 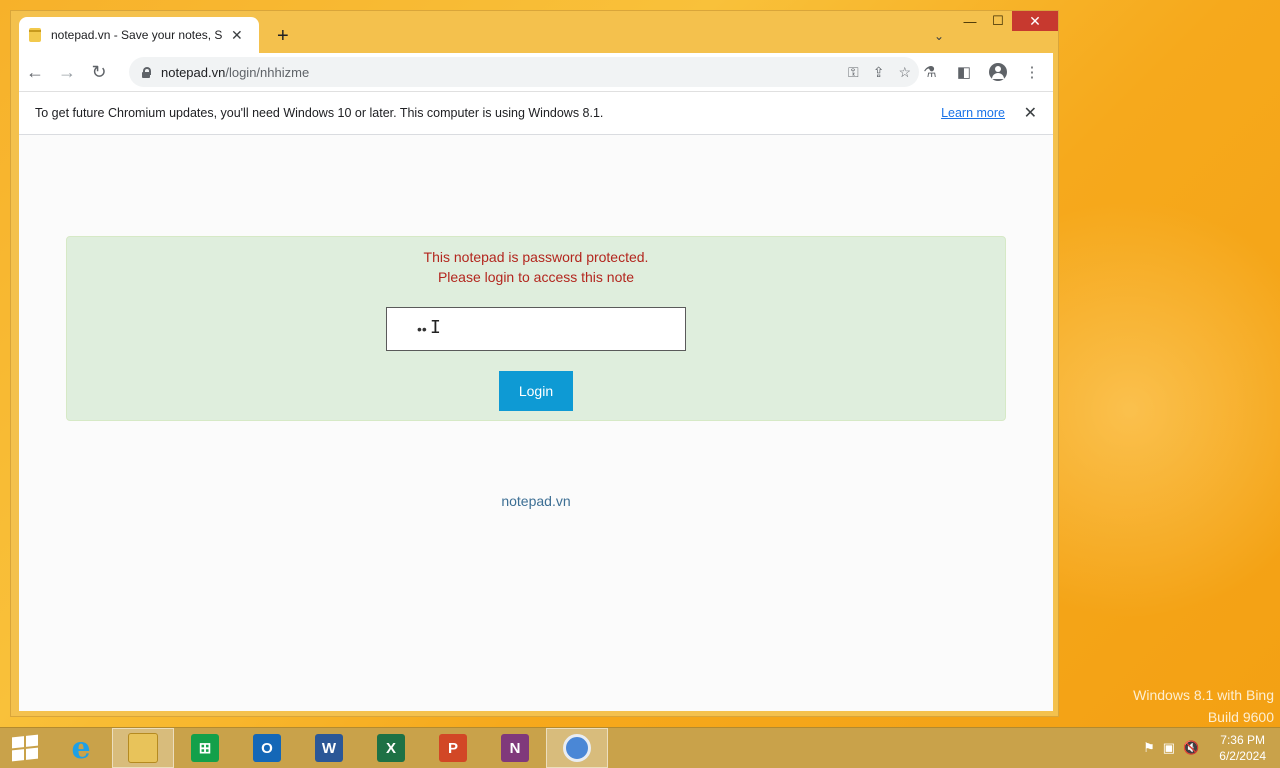 What do you see at coordinates (640, 747) in the screenshot?
I see `taskbar: e ⊞ O W X P N ⚑ ▣ 🔇 7:36 PM 6/2/2024` at bounding box center [640, 747].